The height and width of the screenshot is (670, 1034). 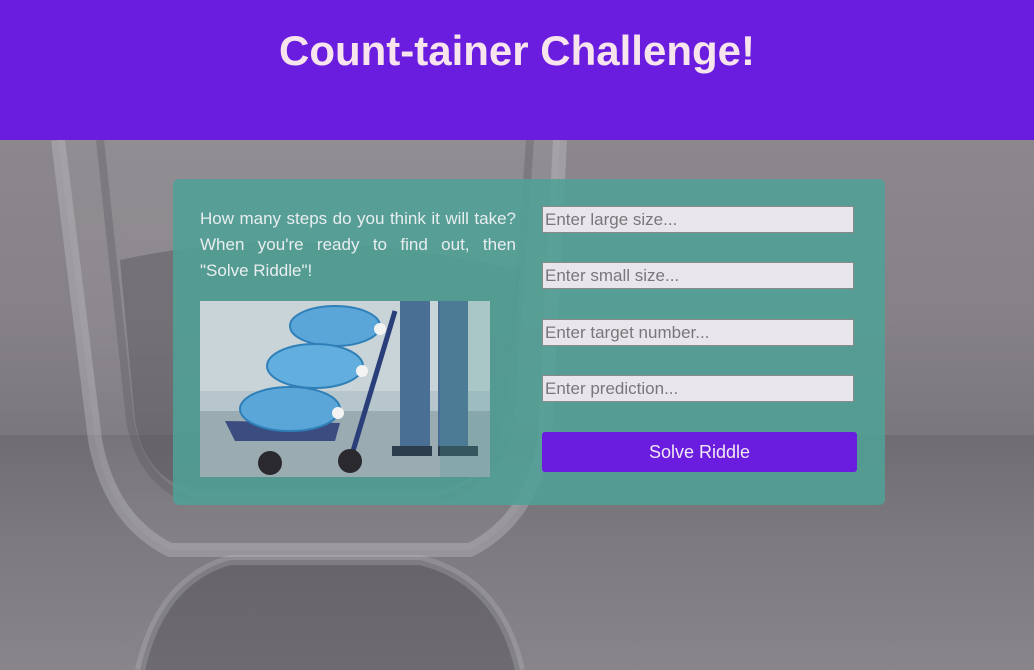 I want to click on small-size-input, so click(x=698, y=275).